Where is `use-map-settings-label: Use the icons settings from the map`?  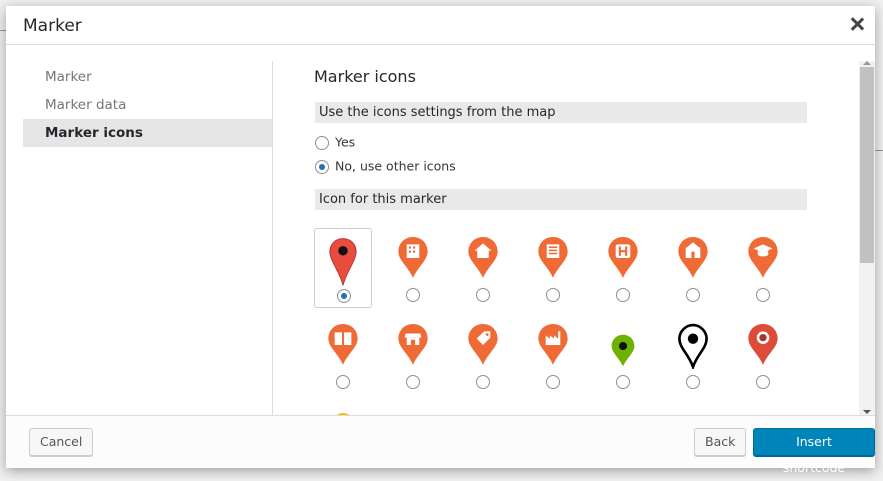
use-map-settings-label: Use the icons settings from the map is located at coordinates (561, 112).